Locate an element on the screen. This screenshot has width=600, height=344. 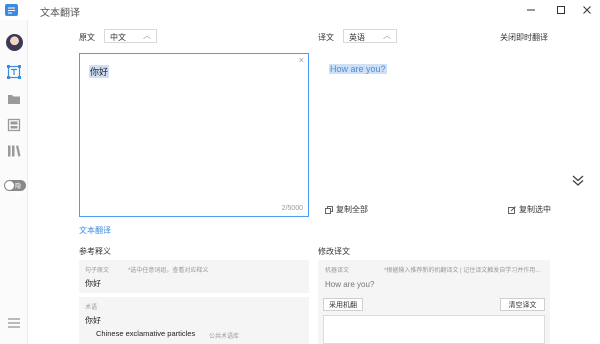
term-translation: Chinese exclamative particles is located at coordinates (146, 333).